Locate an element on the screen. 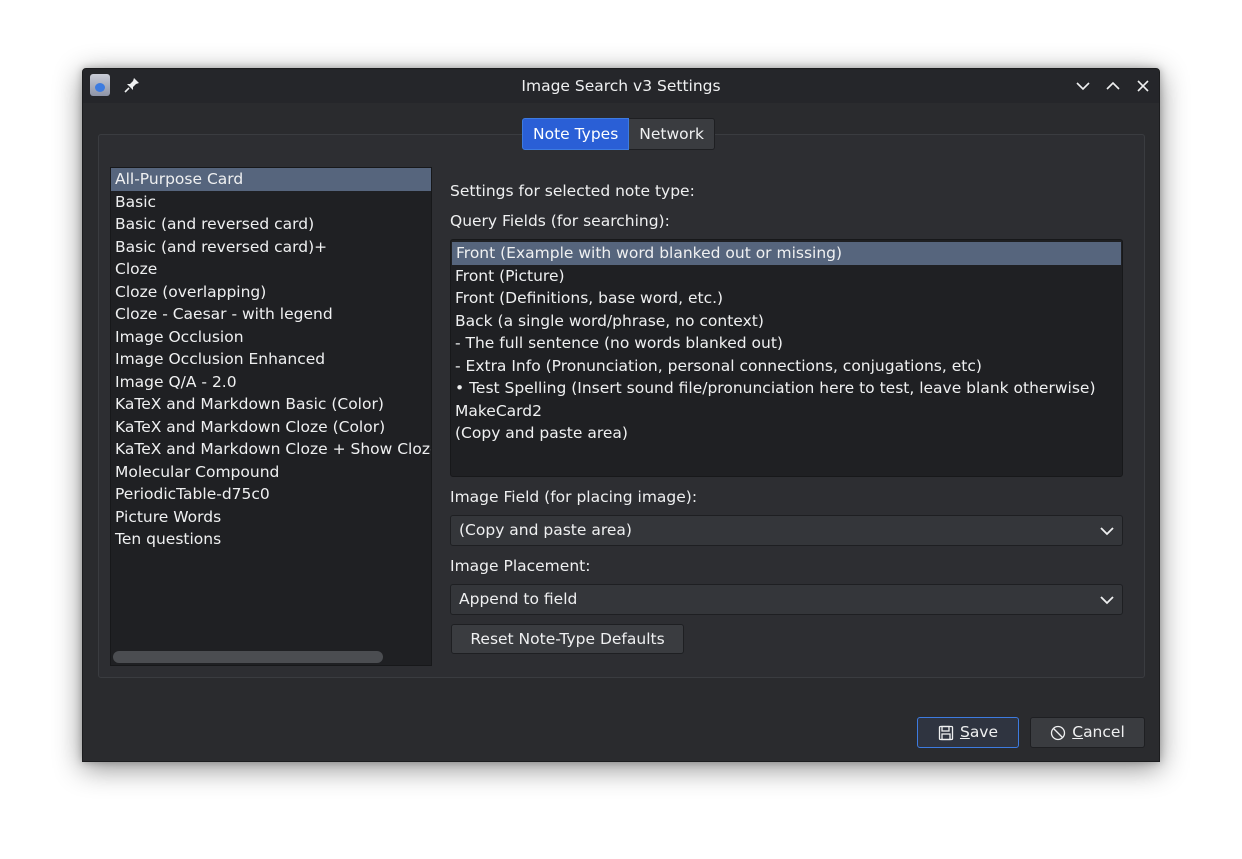  save-label: Save is located at coordinates (979, 732).